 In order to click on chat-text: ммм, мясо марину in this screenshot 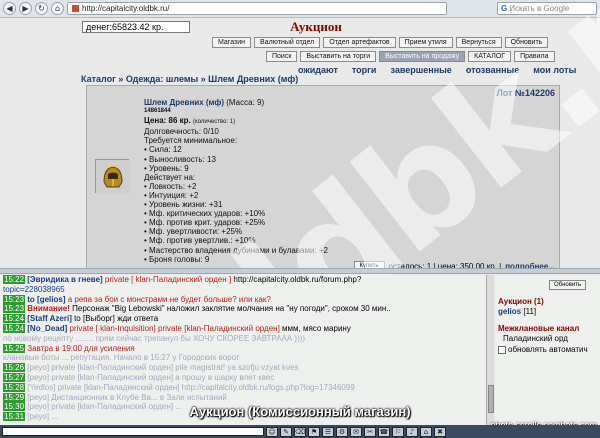, I will do `click(315, 328)`.